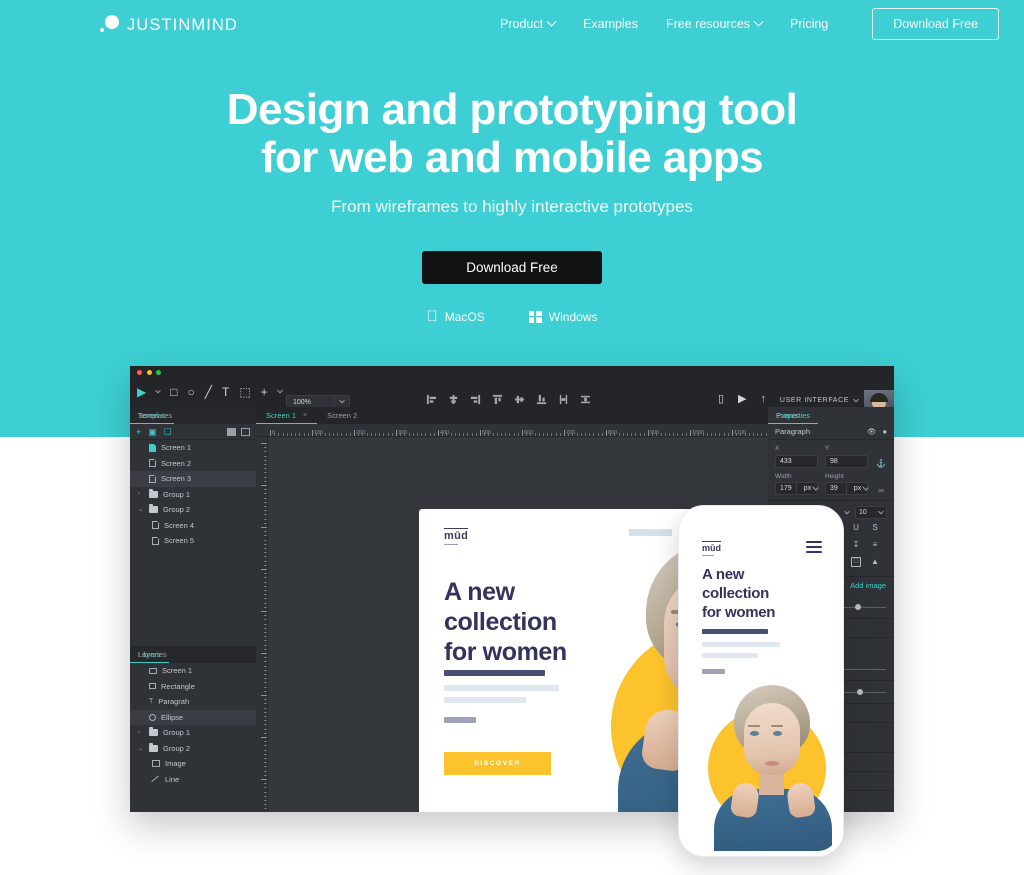 This screenshot has width=1024, height=875. I want to click on layer-item-group-2: ⌄ Group 2, so click(193, 749).